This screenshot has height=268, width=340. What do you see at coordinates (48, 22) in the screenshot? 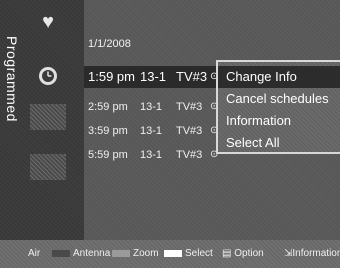
I see `heart-icon: ♥` at bounding box center [48, 22].